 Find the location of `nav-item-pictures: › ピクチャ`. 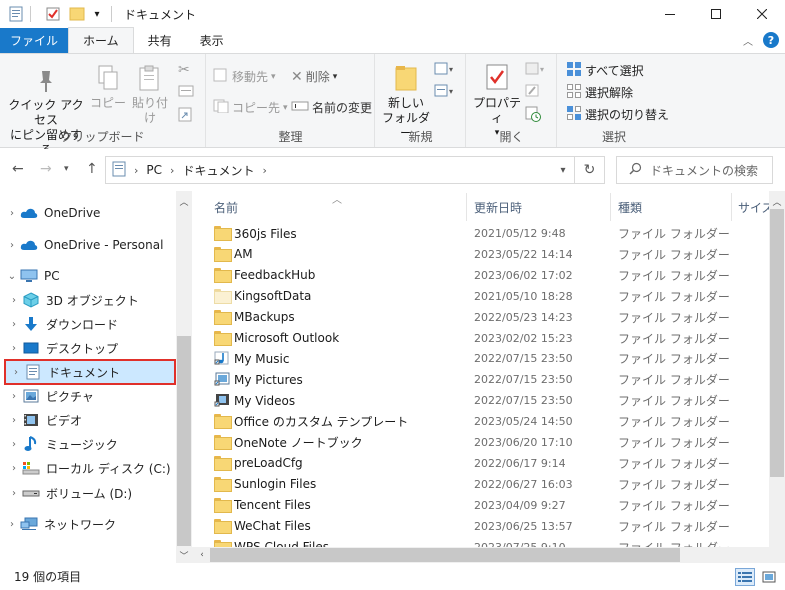

nav-item-pictures: › ピクチャ is located at coordinates (88, 396).